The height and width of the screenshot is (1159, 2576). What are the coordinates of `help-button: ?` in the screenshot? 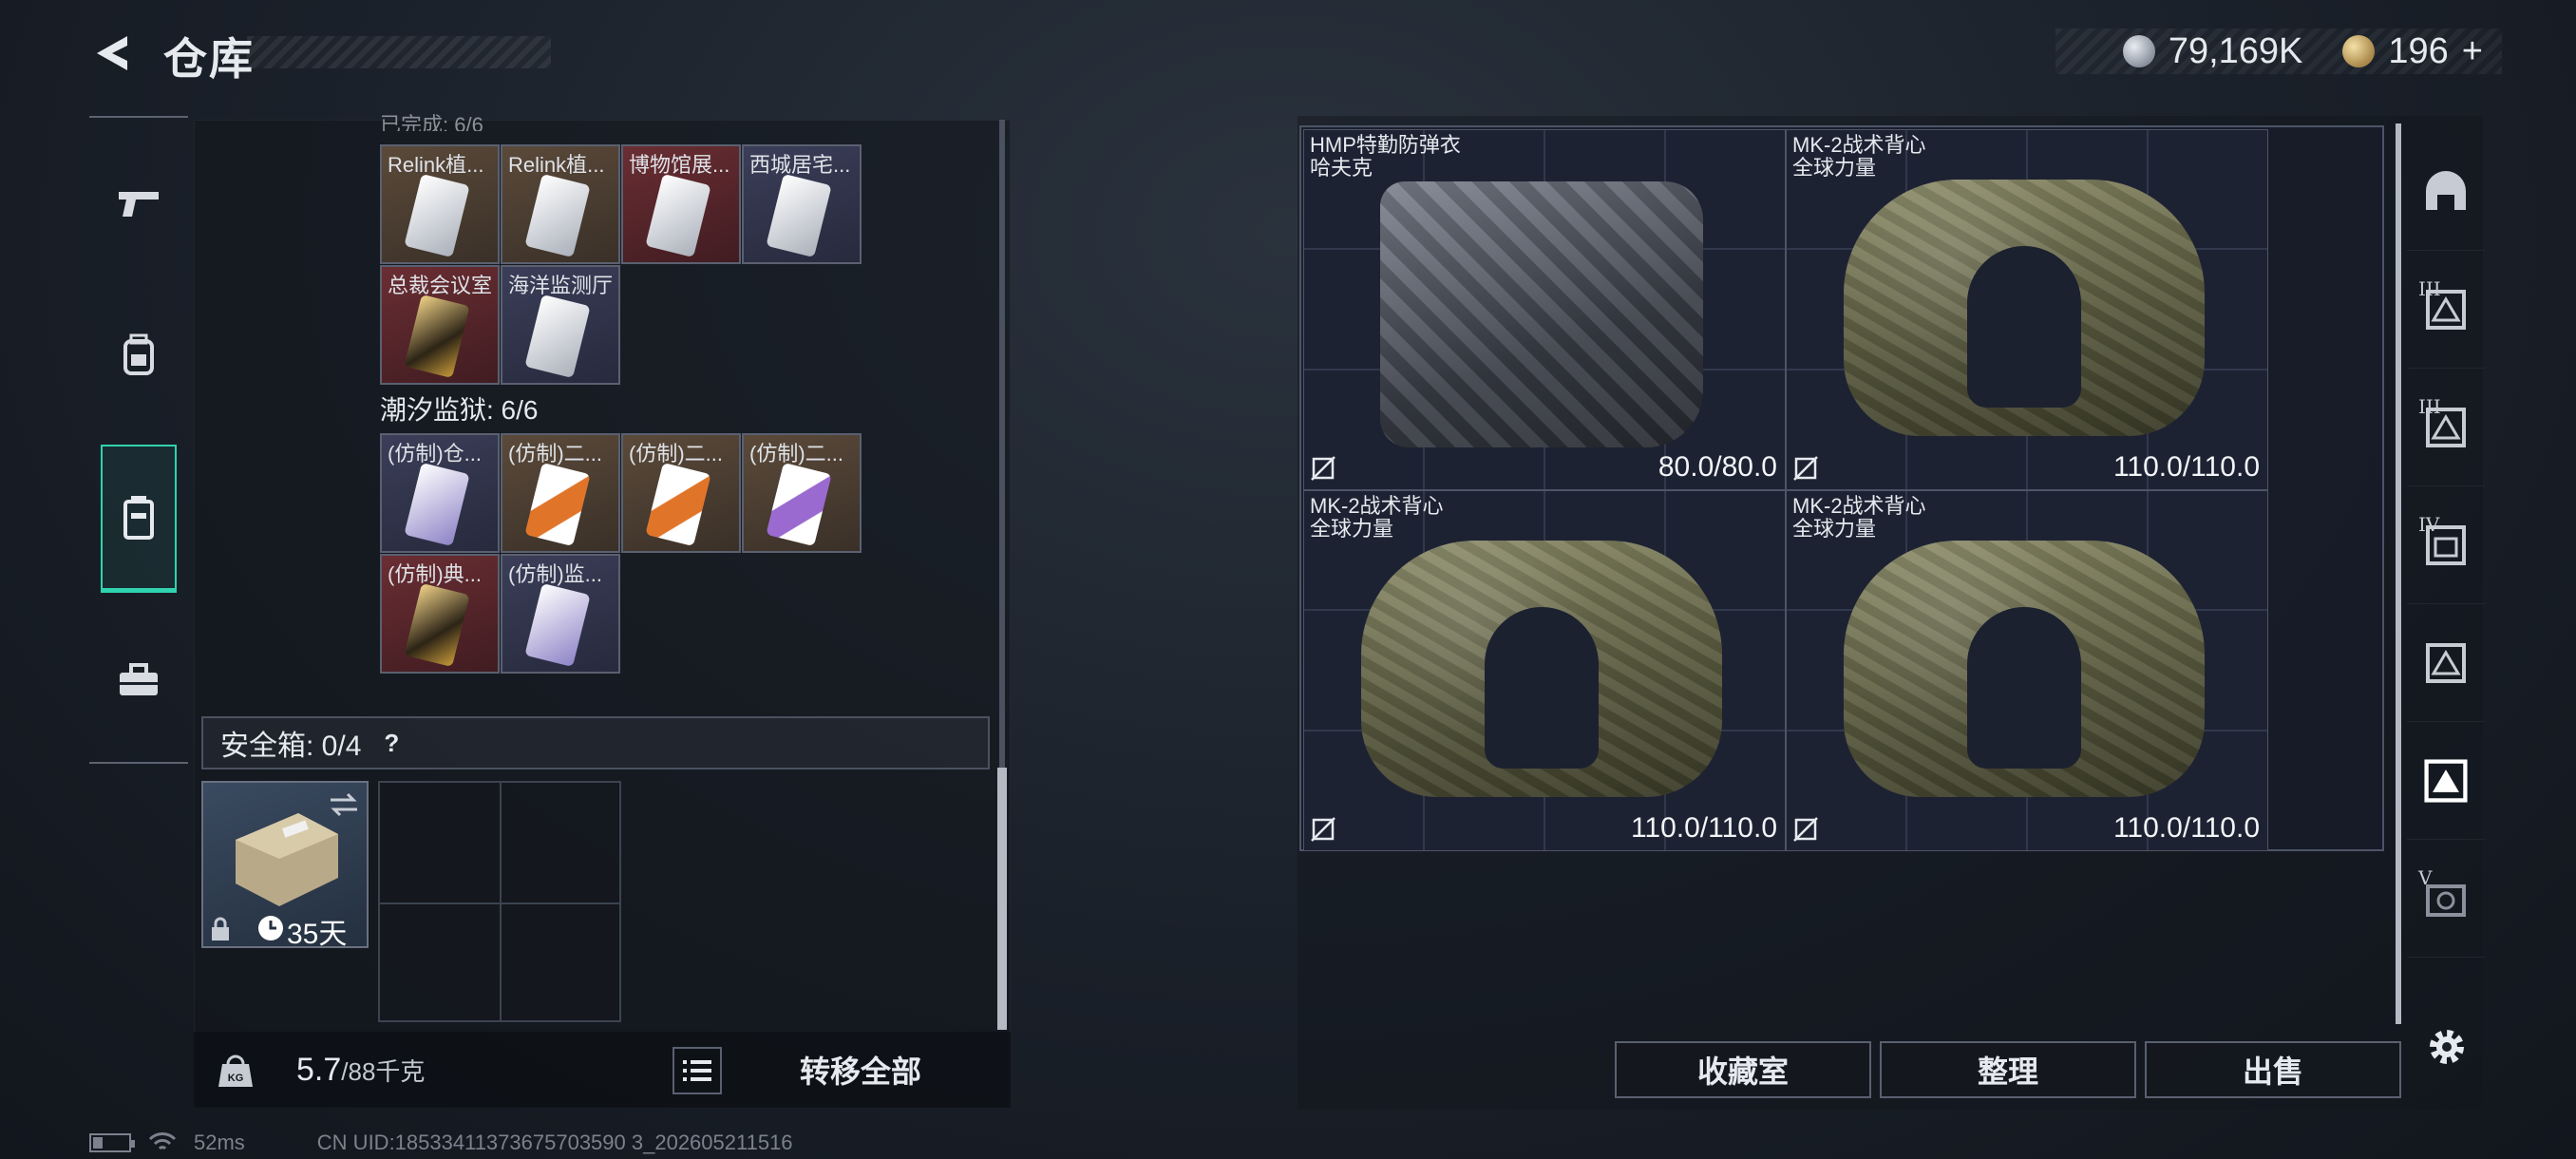 It's located at (391, 743).